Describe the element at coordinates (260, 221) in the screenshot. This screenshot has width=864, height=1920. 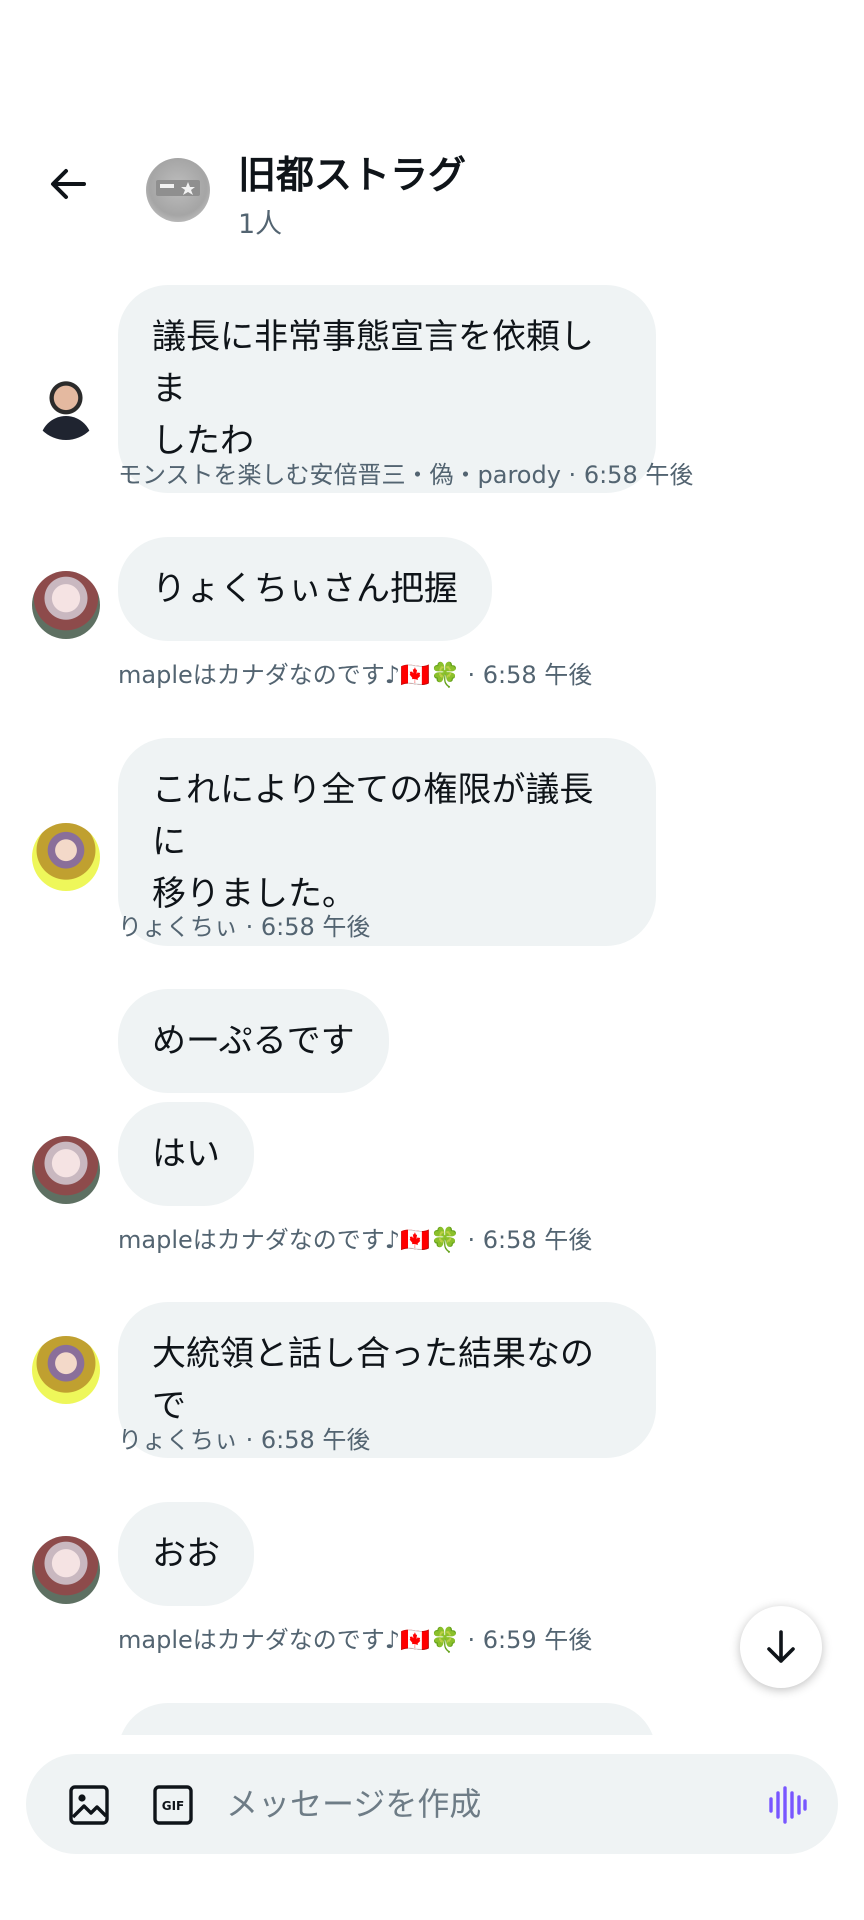
I see `member-count: 1人` at that location.